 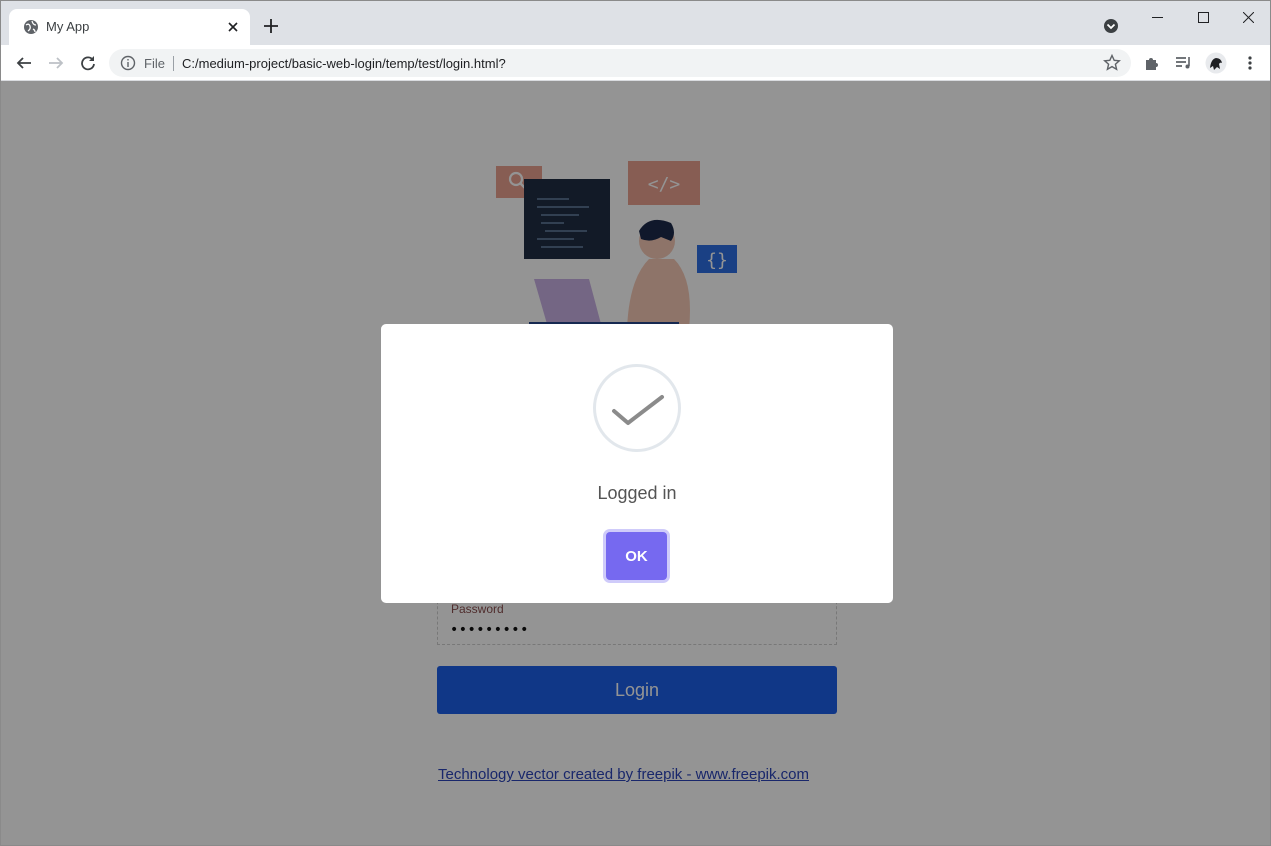 I want to click on media-queue-button, so click(x=1184, y=63).